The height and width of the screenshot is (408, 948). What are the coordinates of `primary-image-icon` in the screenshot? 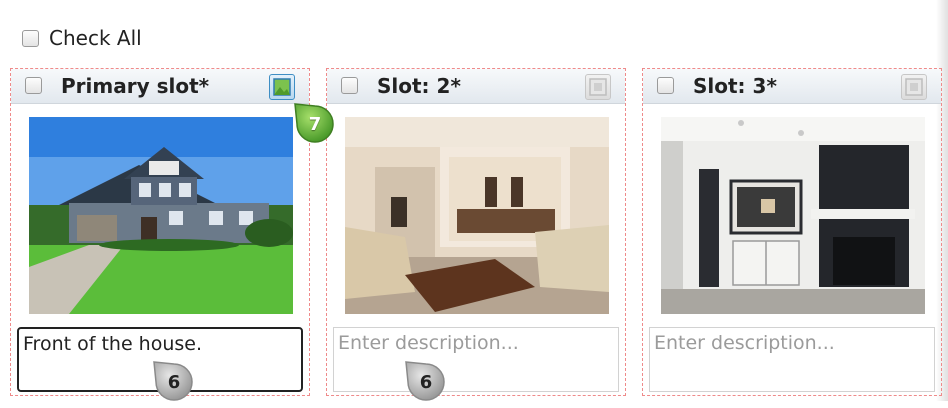 It's located at (282, 87).